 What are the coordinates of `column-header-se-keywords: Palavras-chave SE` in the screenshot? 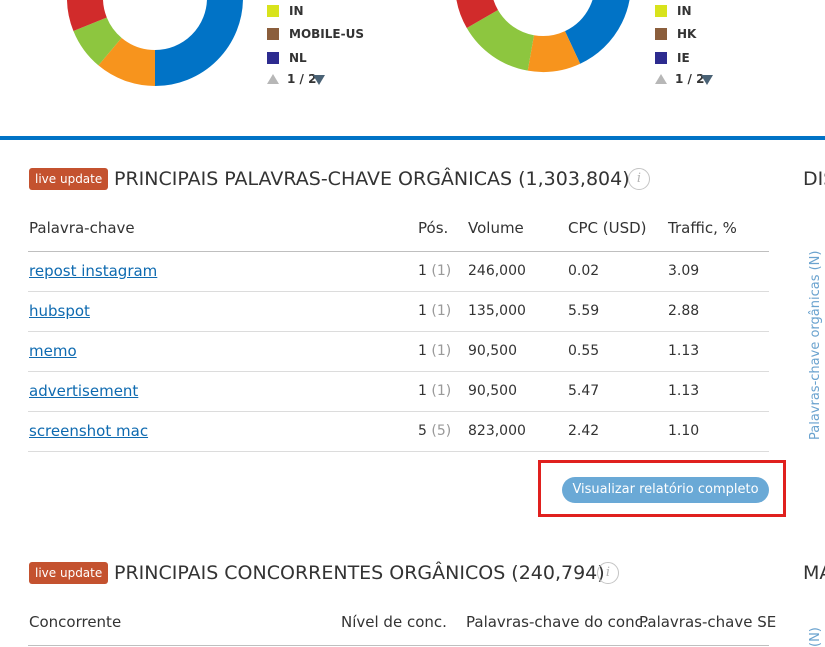 It's located at (707, 622).